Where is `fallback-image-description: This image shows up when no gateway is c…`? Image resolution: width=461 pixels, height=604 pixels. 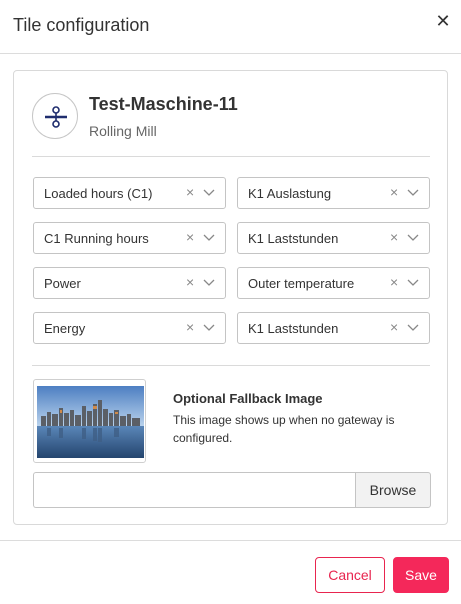
fallback-image-description: This image shows up when no gateway is c… is located at coordinates (284, 429).